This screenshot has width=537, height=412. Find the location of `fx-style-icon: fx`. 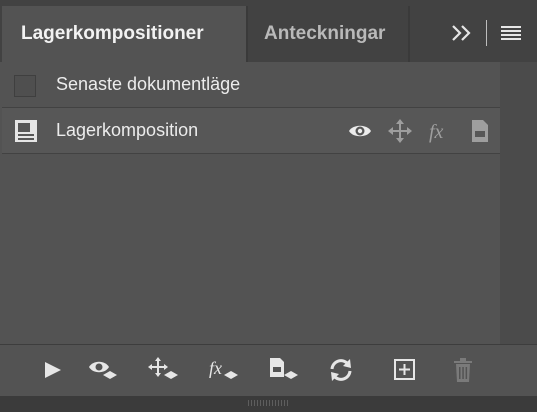

fx-style-icon: fx is located at coordinates (440, 131).